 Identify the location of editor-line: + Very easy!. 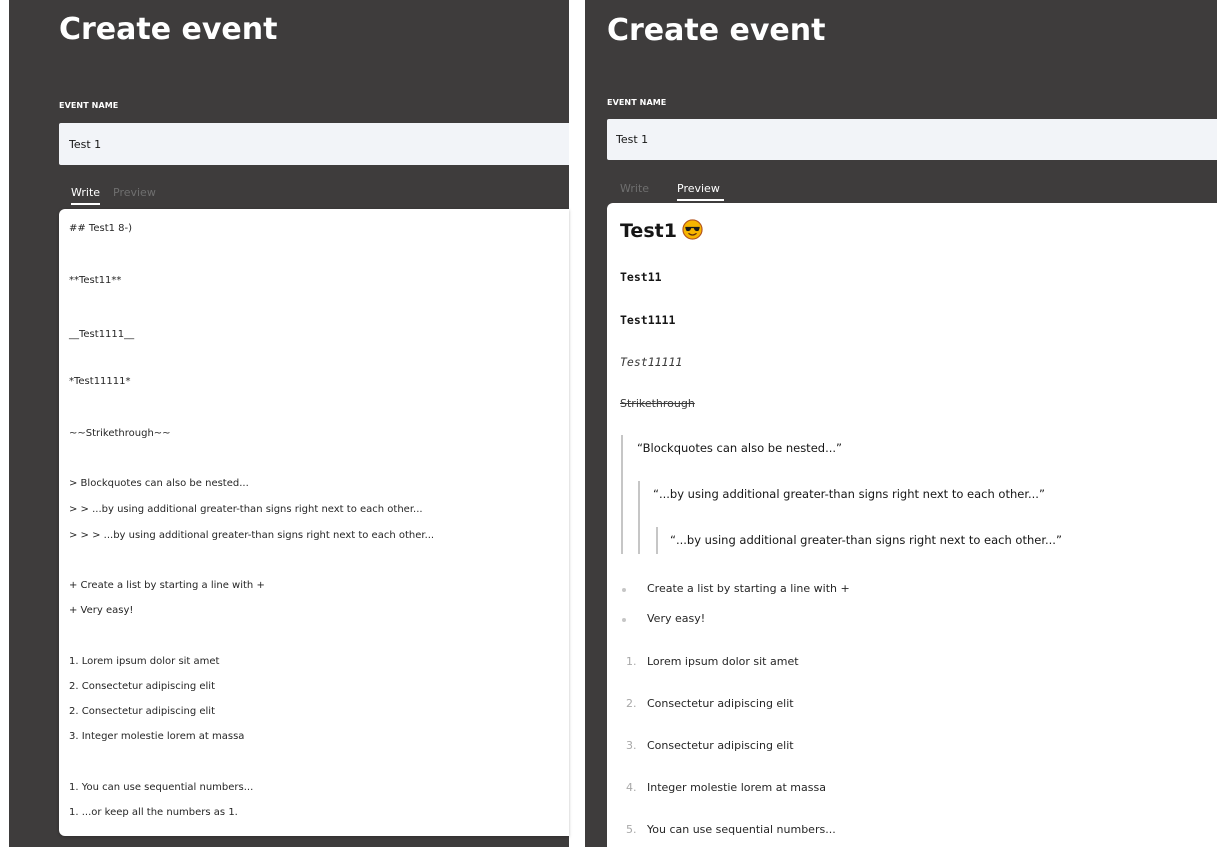
(101, 610).